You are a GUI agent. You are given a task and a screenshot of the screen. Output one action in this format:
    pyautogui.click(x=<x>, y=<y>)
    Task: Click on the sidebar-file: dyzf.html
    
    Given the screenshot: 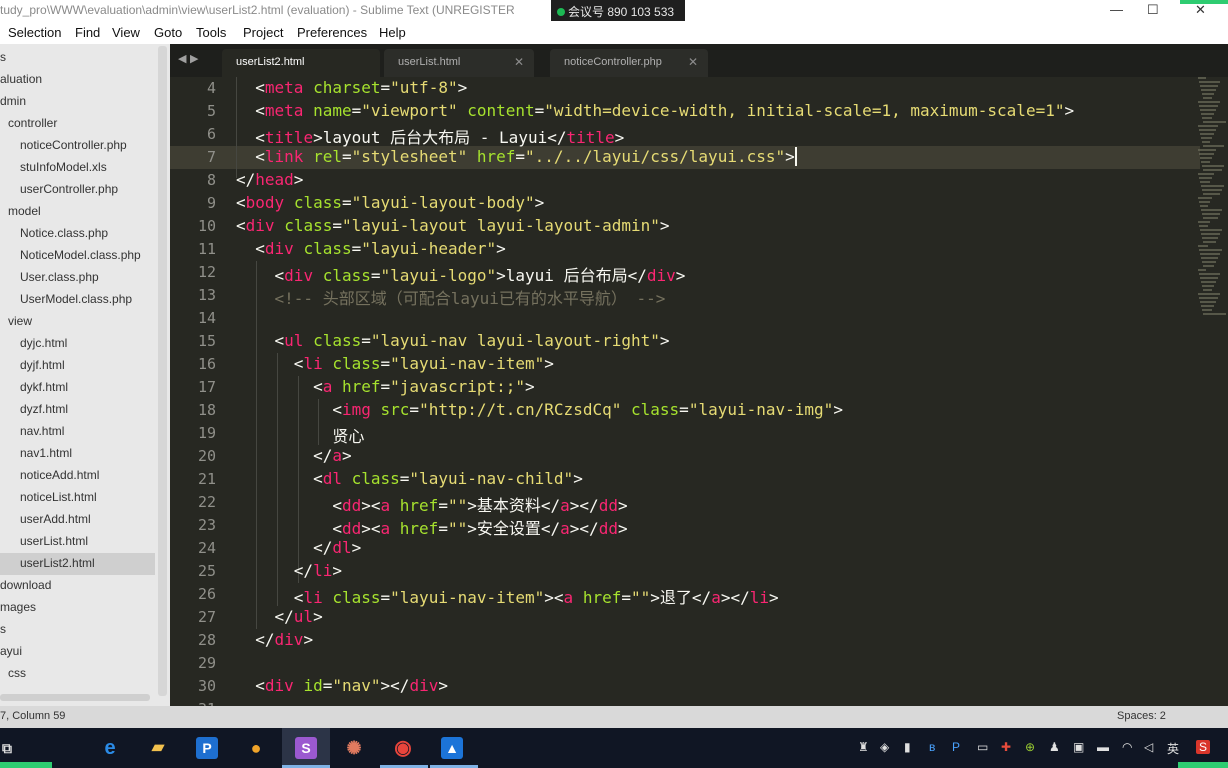 What is the action you would take?
    pyautogui.click(x=77, y=410)
    